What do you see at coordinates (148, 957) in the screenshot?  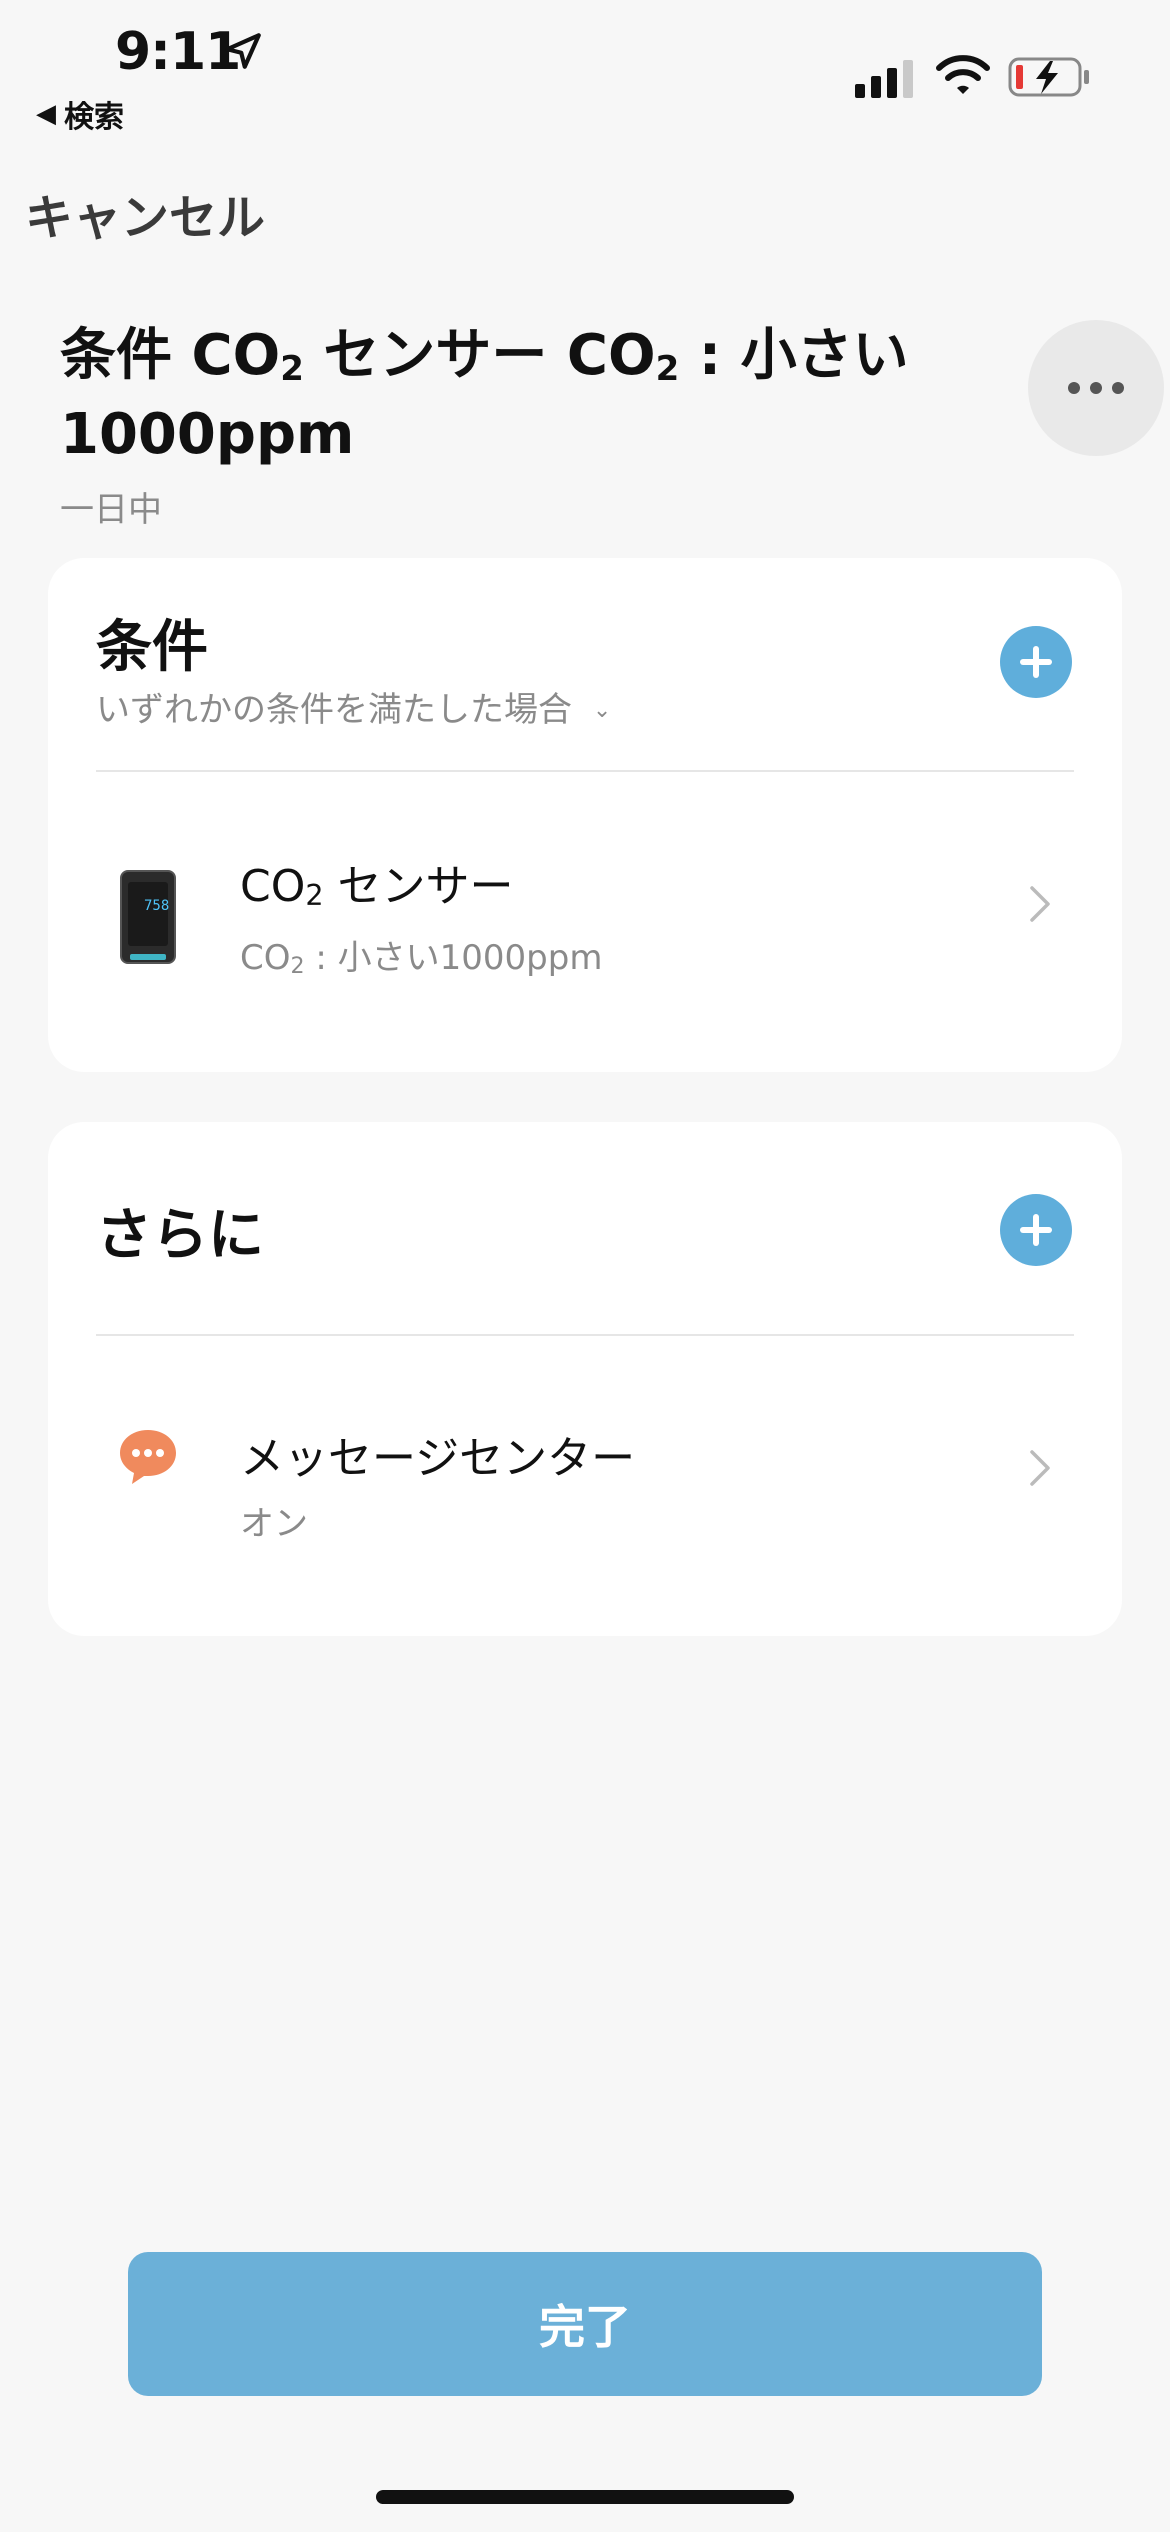 I see `device-base` at bounding box center [148, 957].